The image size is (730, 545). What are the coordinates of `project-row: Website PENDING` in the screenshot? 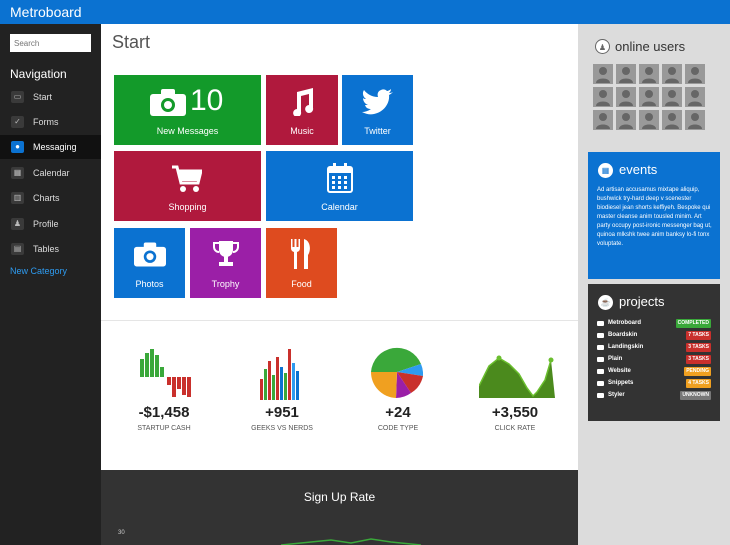 It's located at (654, 372).